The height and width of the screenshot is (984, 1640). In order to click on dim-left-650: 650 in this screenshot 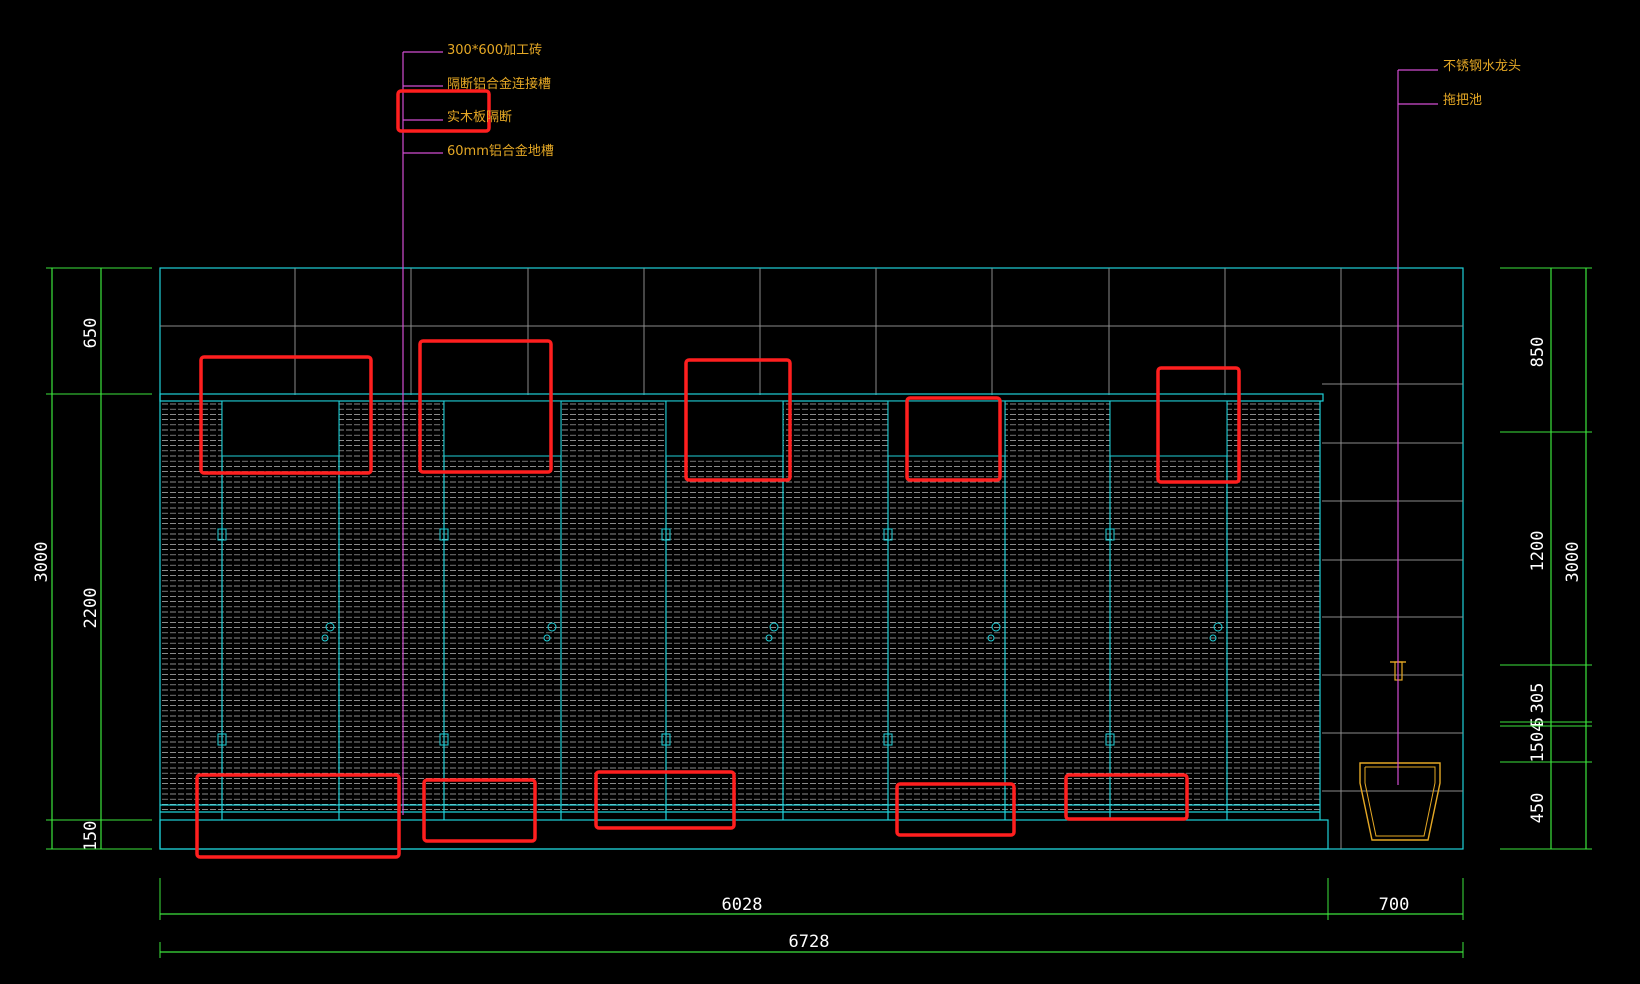, I will do `click(91, 333)`.